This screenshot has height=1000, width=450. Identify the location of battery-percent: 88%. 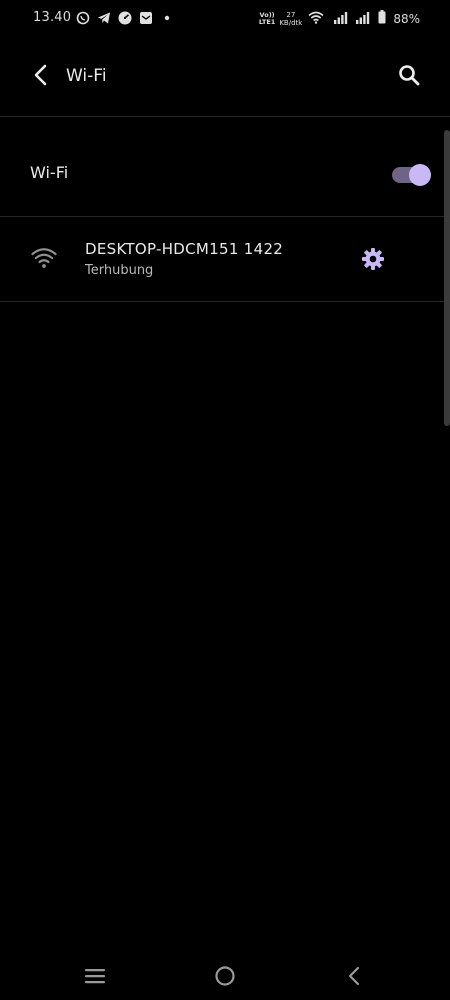
(406, 18).